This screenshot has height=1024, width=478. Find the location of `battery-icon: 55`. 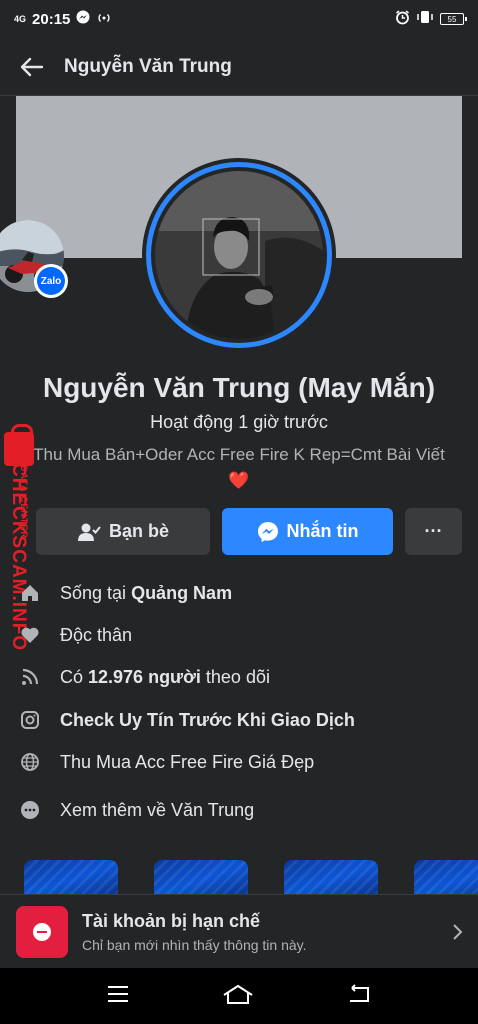

battery-icon: 55 is located at coordinates (453, 19).